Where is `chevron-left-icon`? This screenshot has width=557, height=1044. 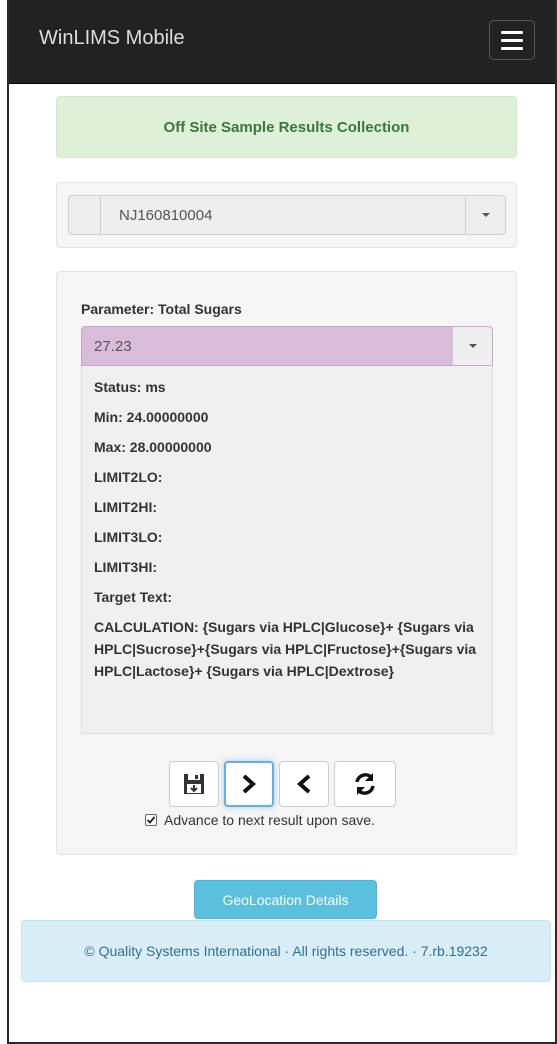 chevron-left-icon is located at coordinates (303, 784).